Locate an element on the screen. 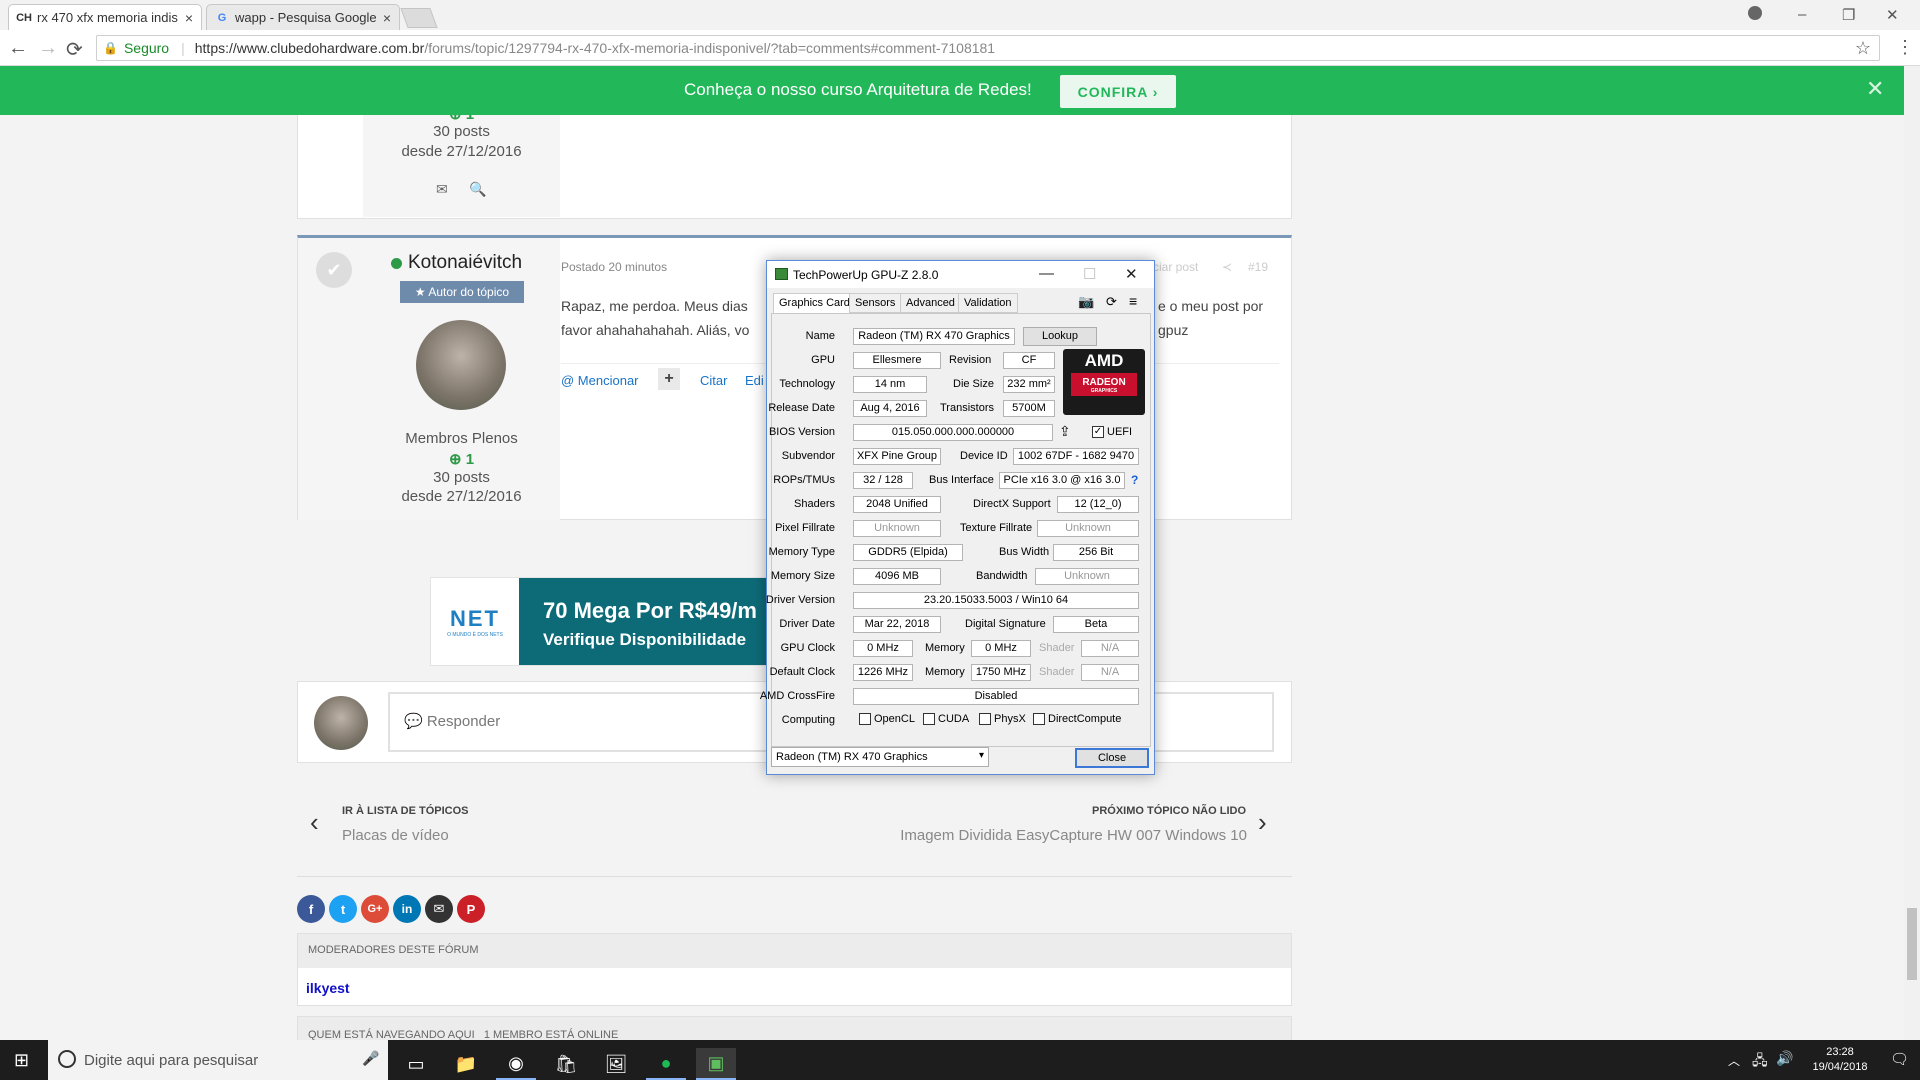 This screenshot has width=1920, height=1080. mention-button: @ Mencionar is located at coordinates (600, 380).